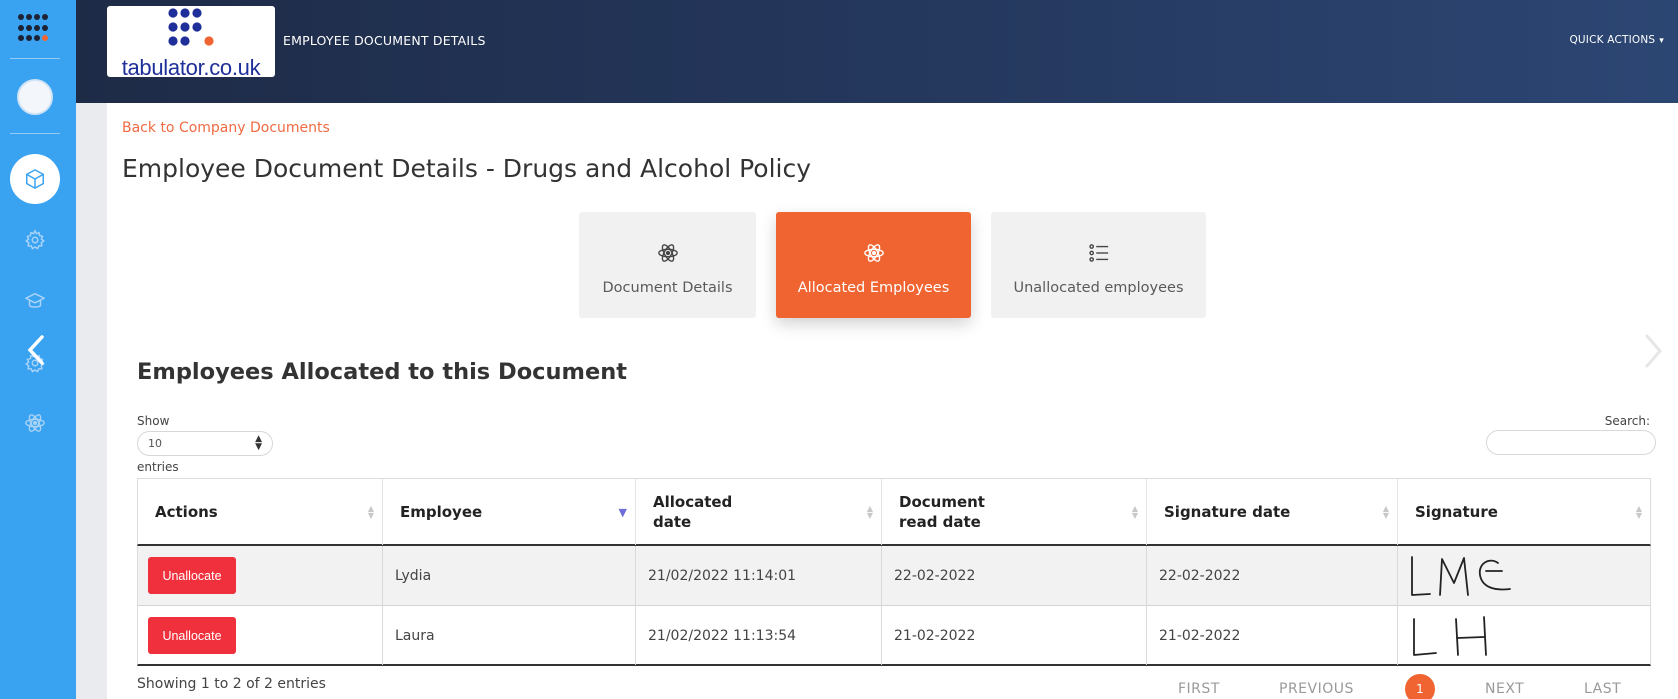 This screenshot has height=699, width=1678. What do you see at coordinates (205, 443) in the screenshot?
I see `page-length-select: 10 ▲ ▼` at bounding box center [205, 443].